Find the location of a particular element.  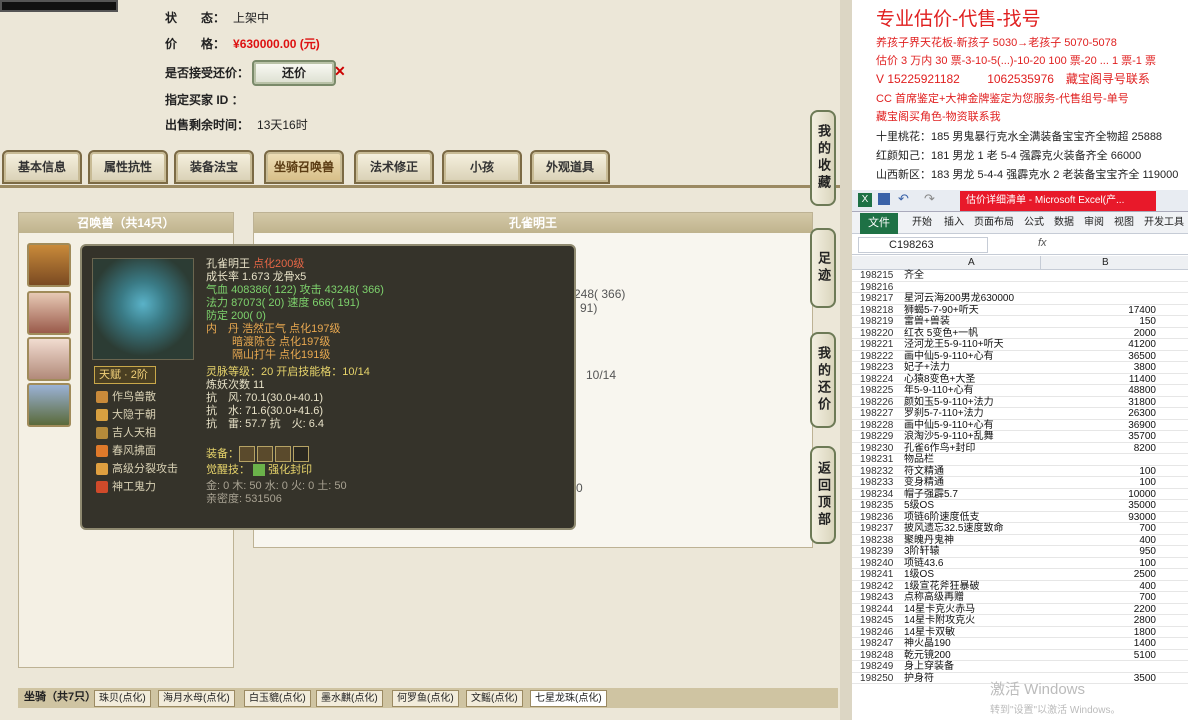

cell-a: 孔雀6作鸟+封印 is located at coordinates (939, 449).